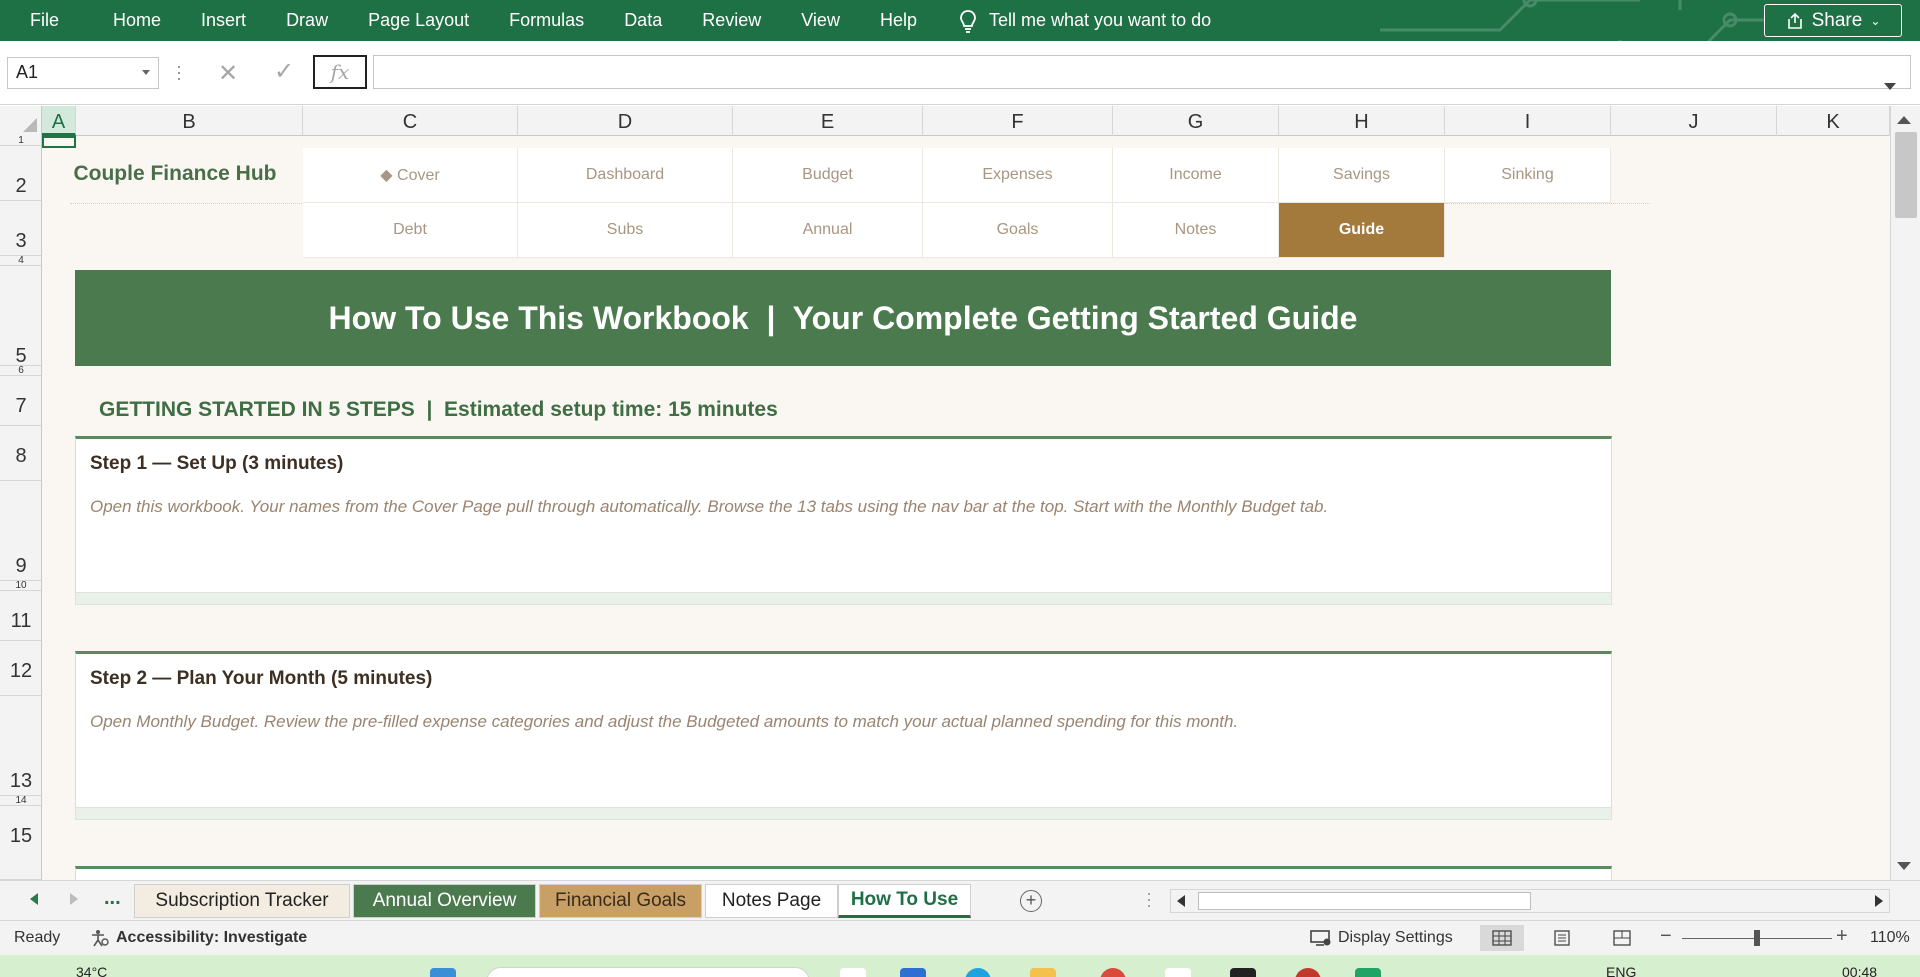 This screenshot has height=977, width=1920. Describe the element at coordinates (20, 261) in the screenshot. I see `row-header-4: 4` at that location.